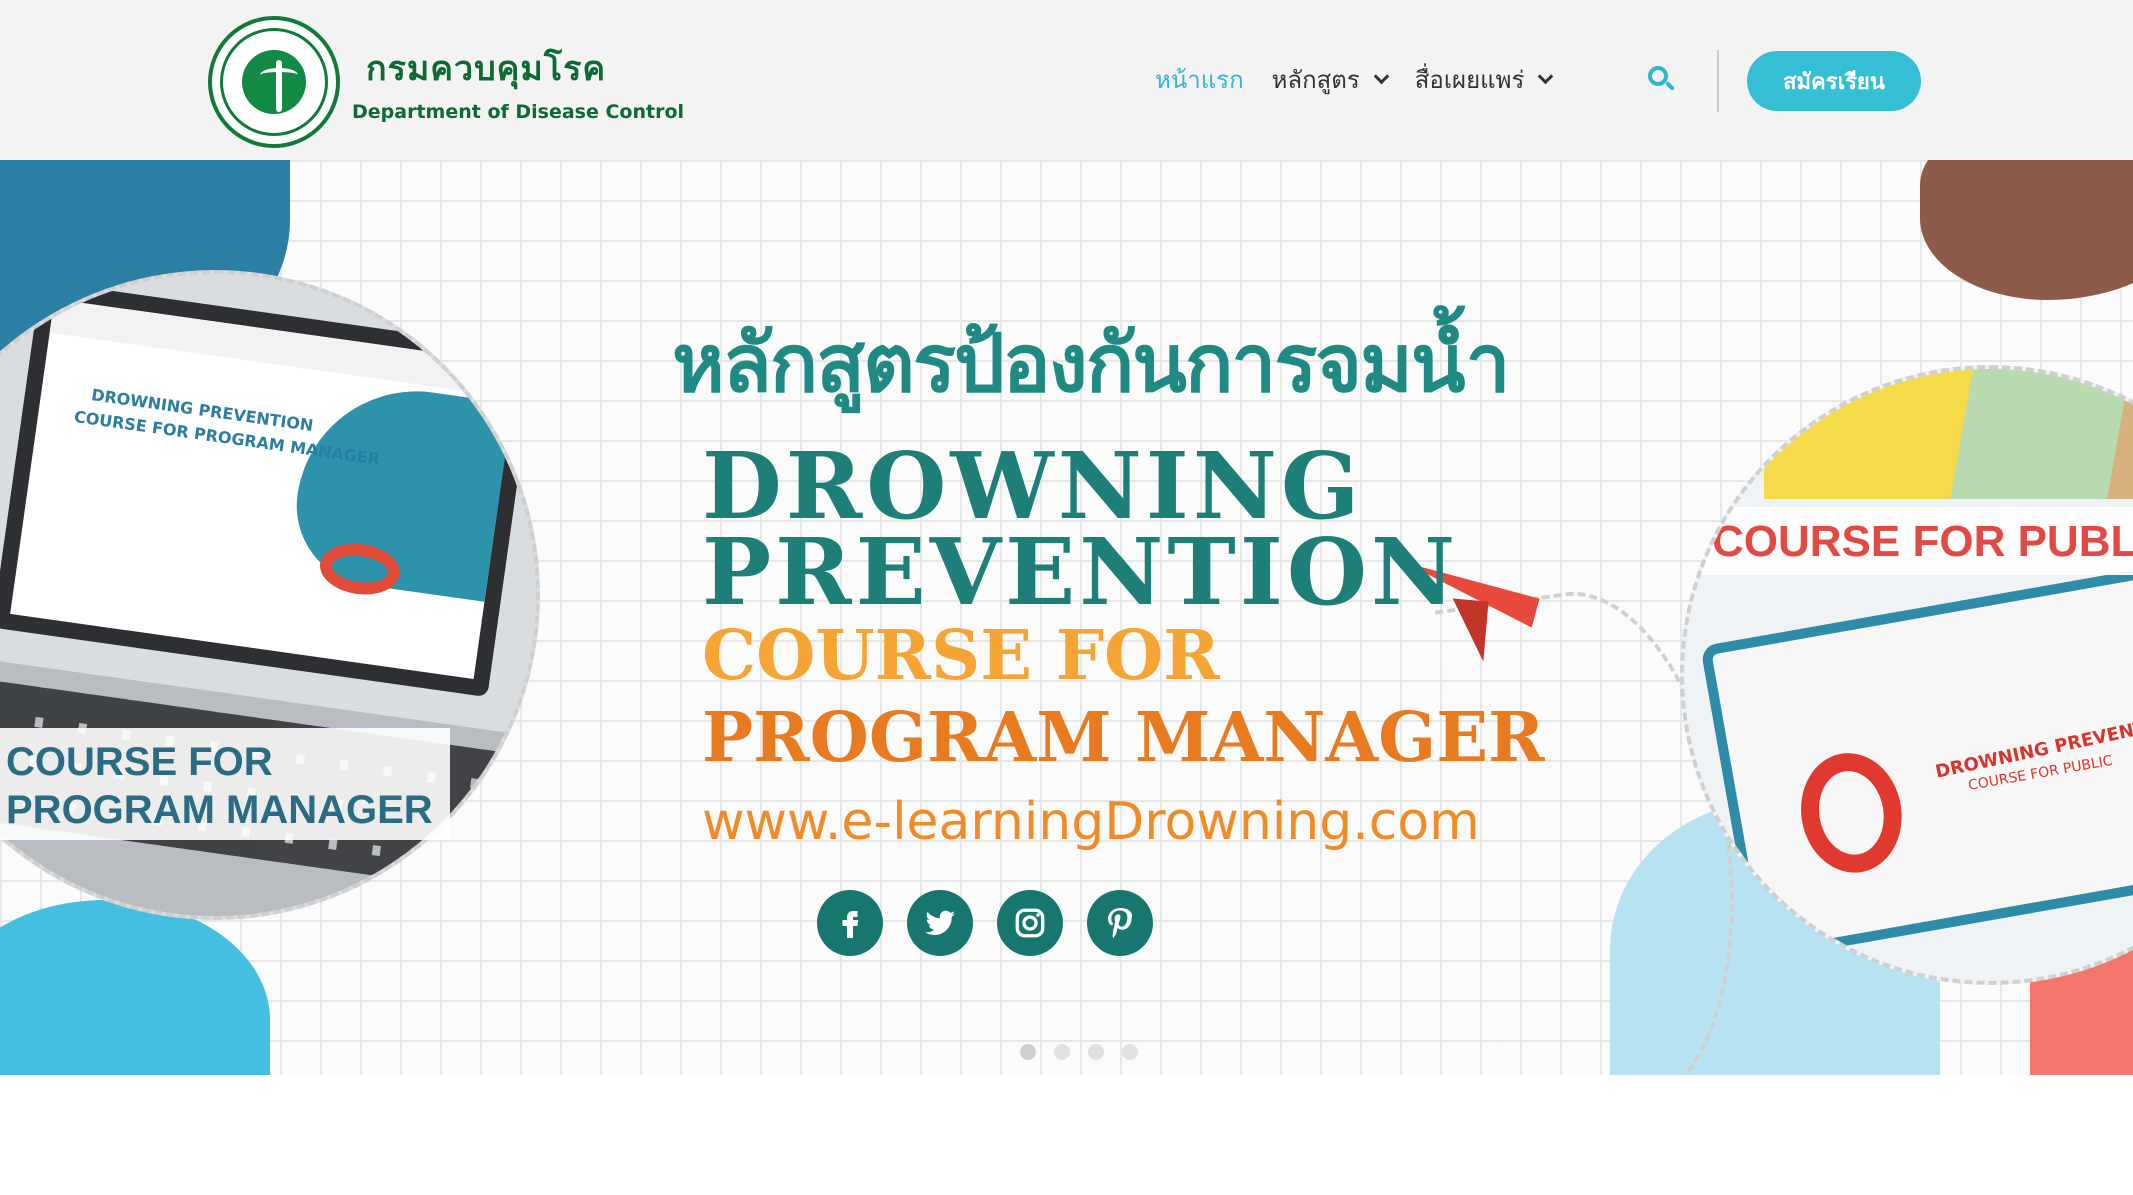  What do you see at coordinates (850, 923) in the screenshot?
I see `facebook-icon` at bounding box center [850, 923].